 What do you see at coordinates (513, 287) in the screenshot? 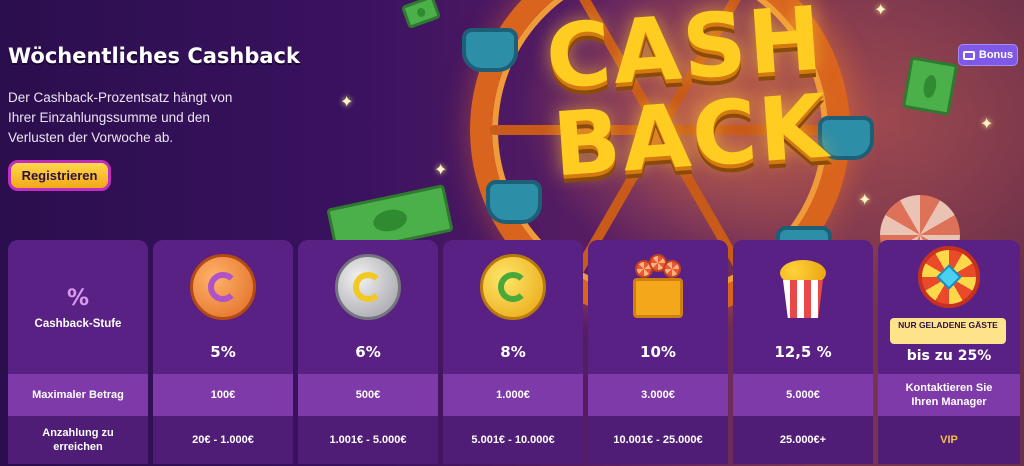
I see `gold-coin-icon` at bounding box center [513, 287].